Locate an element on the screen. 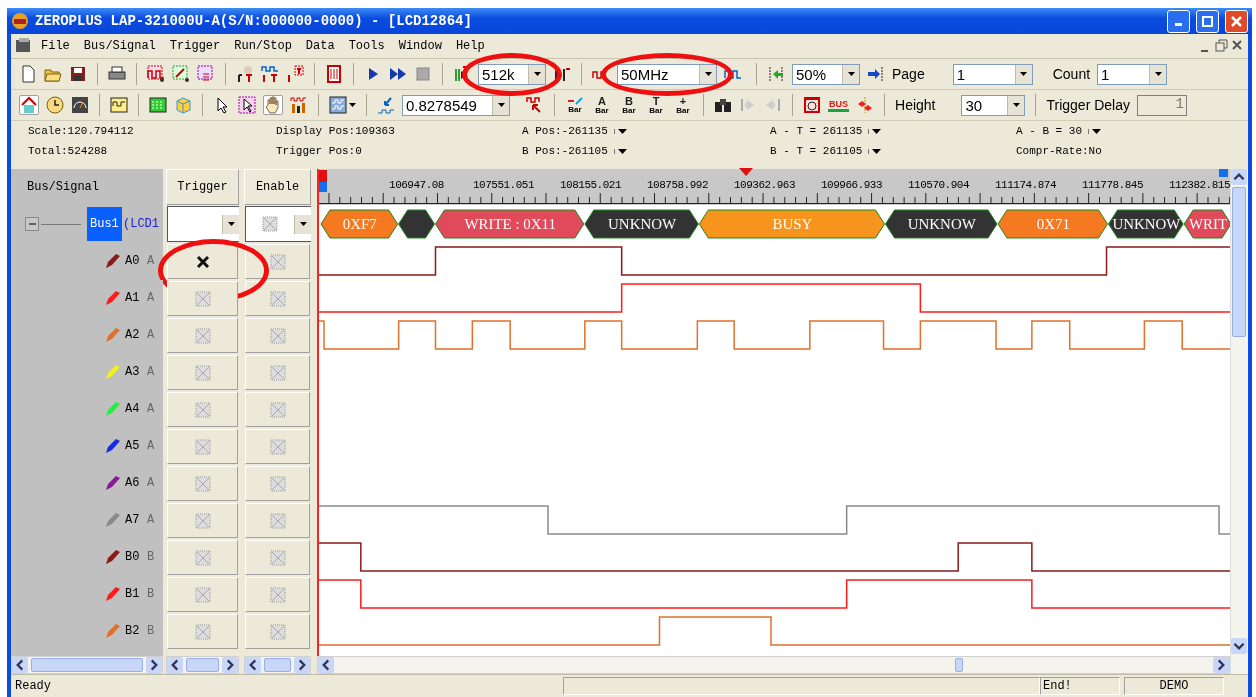 This screenshot has height=697, width=1256. menu-item: Help is located at coordinates (470, 46).